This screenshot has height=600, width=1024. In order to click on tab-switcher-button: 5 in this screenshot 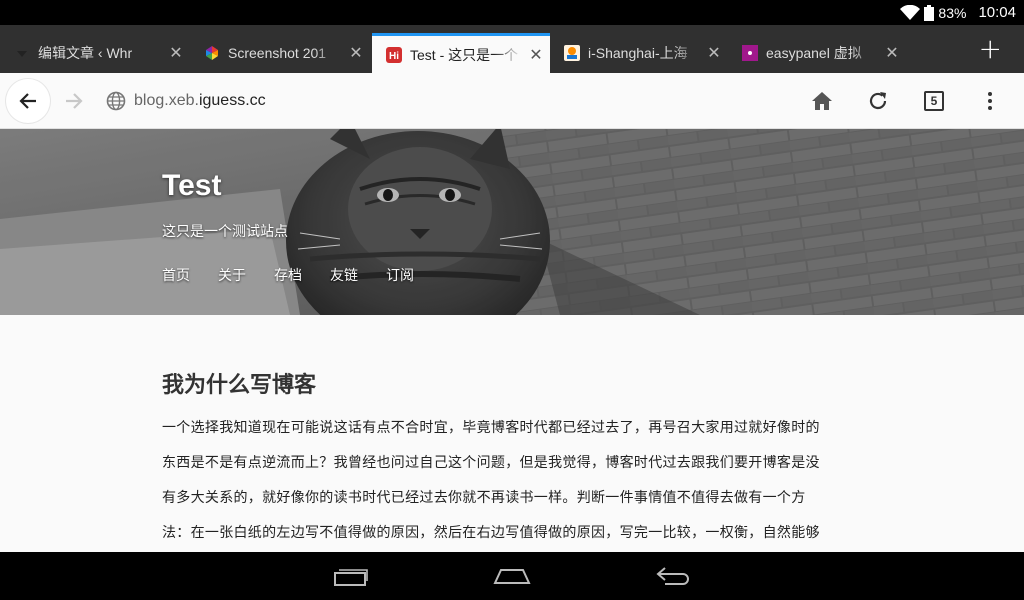, I will do `click(934, 101)`.